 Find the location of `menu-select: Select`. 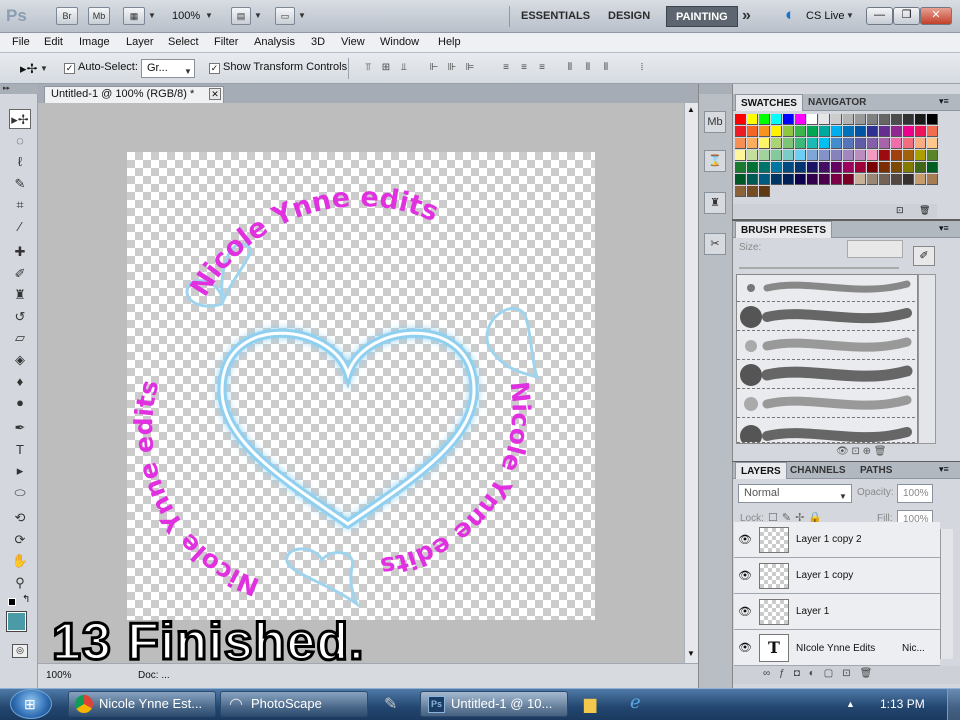

menu-select: Select is located at coordinates (183, 42).